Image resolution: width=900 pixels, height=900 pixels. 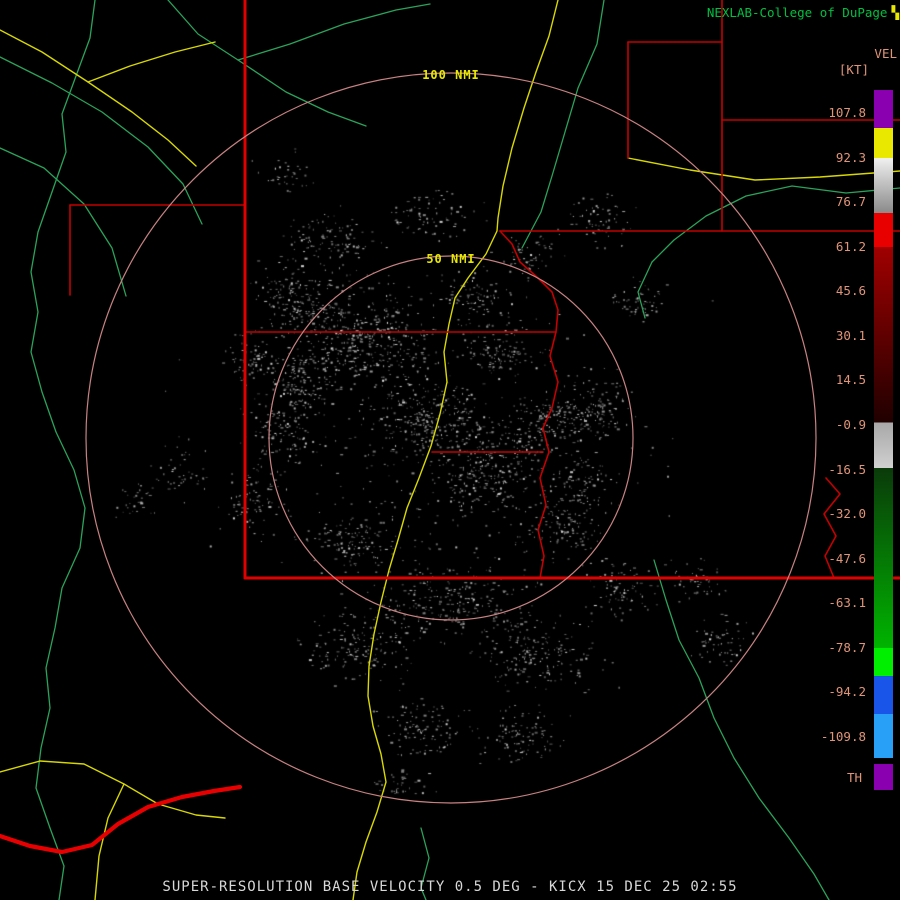 What do you see at coordinates (450, 259) in the screenshot?
I see `range-ring-label: 50 NMI` at bounding box center [450, 259].